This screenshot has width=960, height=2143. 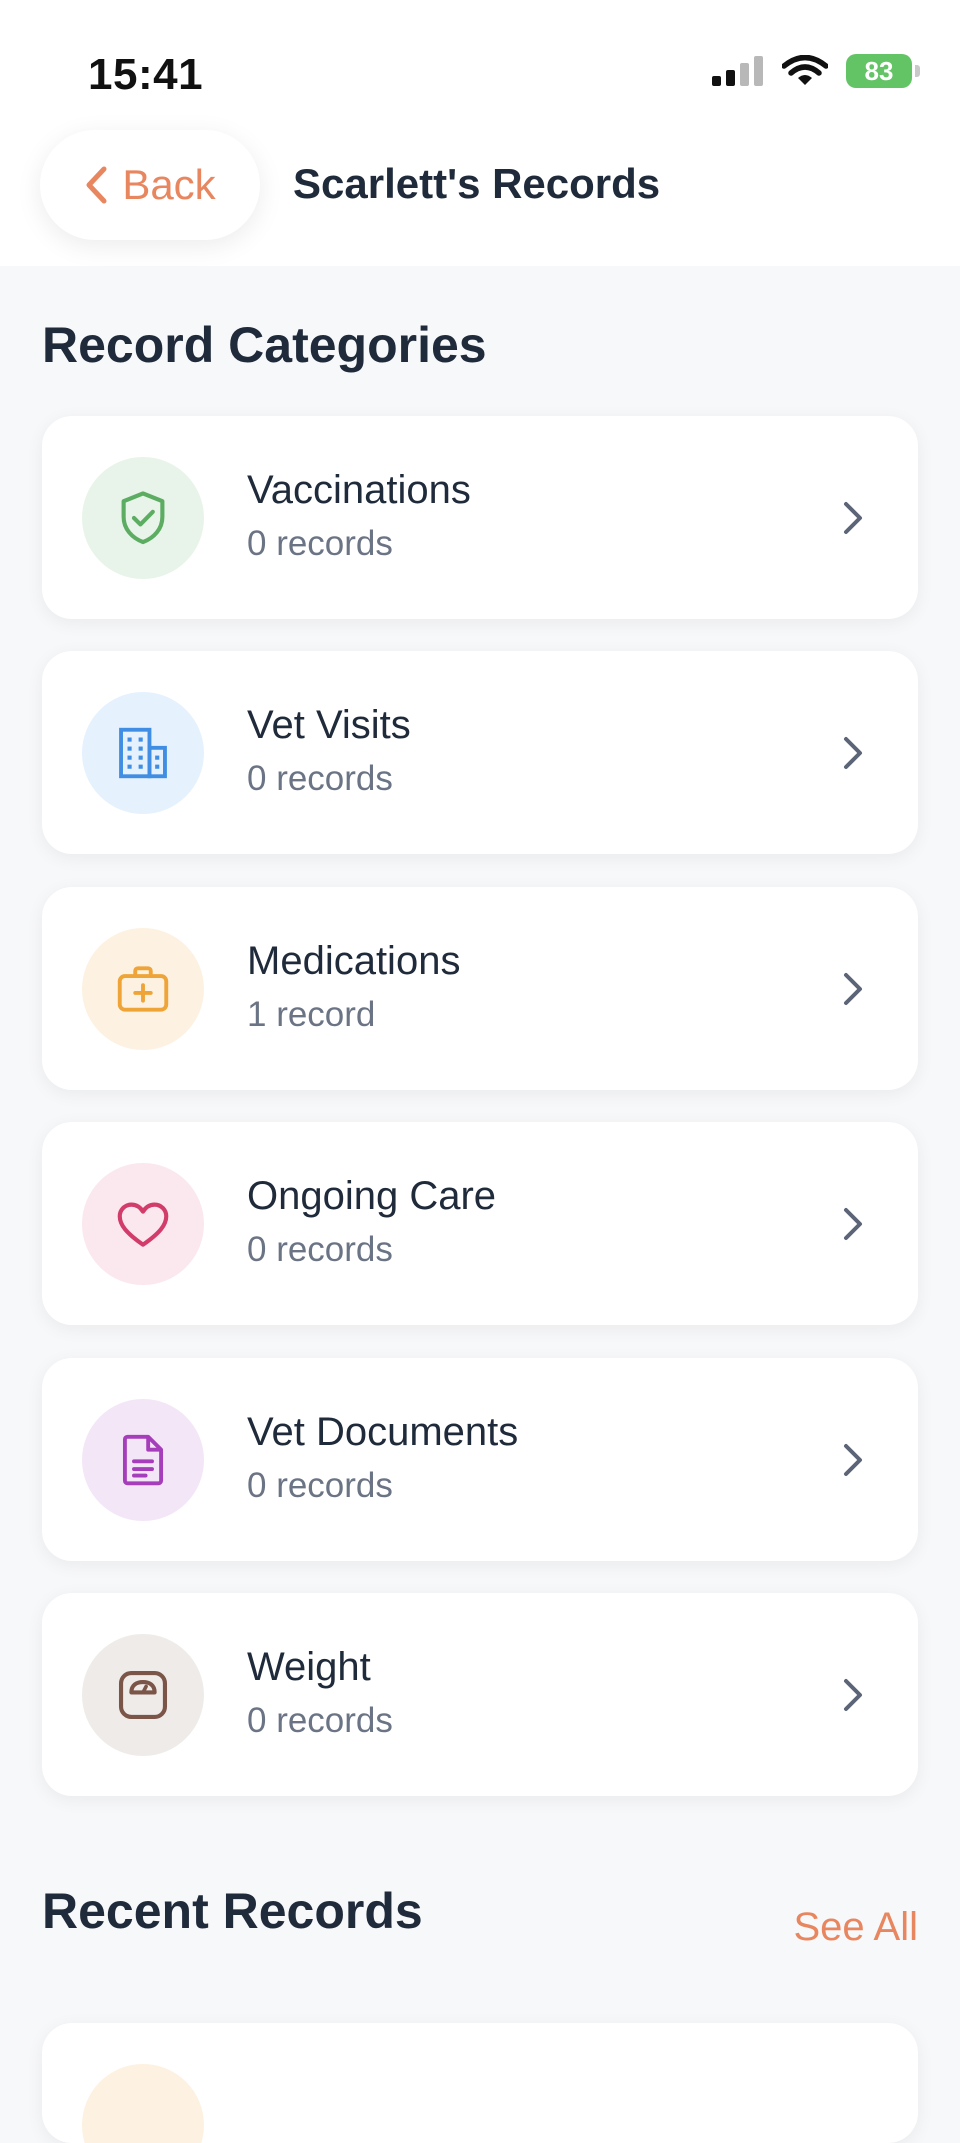 I want to click on heart-icon, so click(x=143, y=1224).